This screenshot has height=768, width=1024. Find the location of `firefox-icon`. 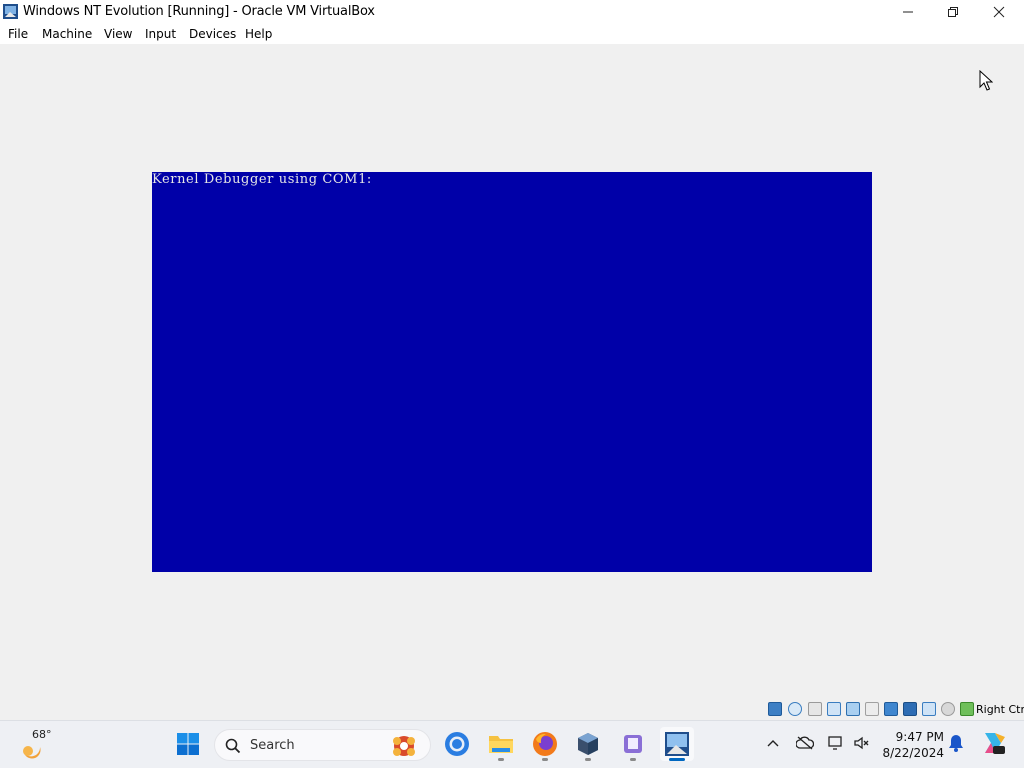

firefox-icon is located at coordinates (545, 744).